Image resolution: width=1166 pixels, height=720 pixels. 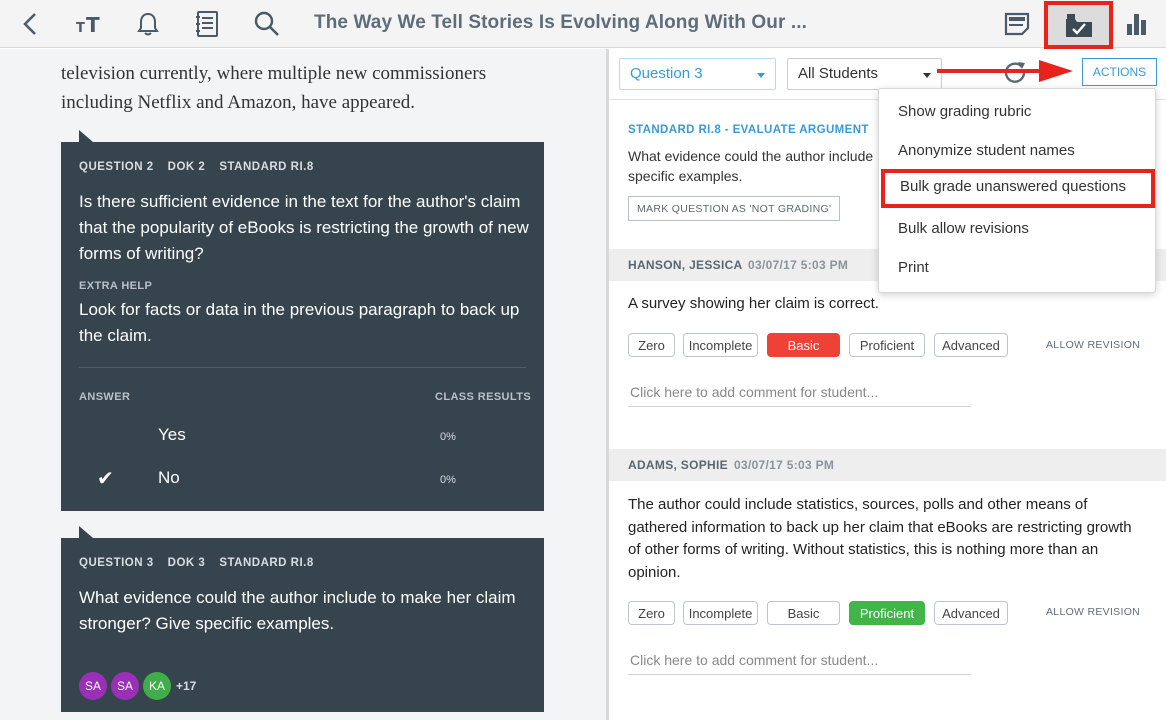 I want to click on menu-item-show-rubric: Show grading rubric, so click(x=1018, y=113).